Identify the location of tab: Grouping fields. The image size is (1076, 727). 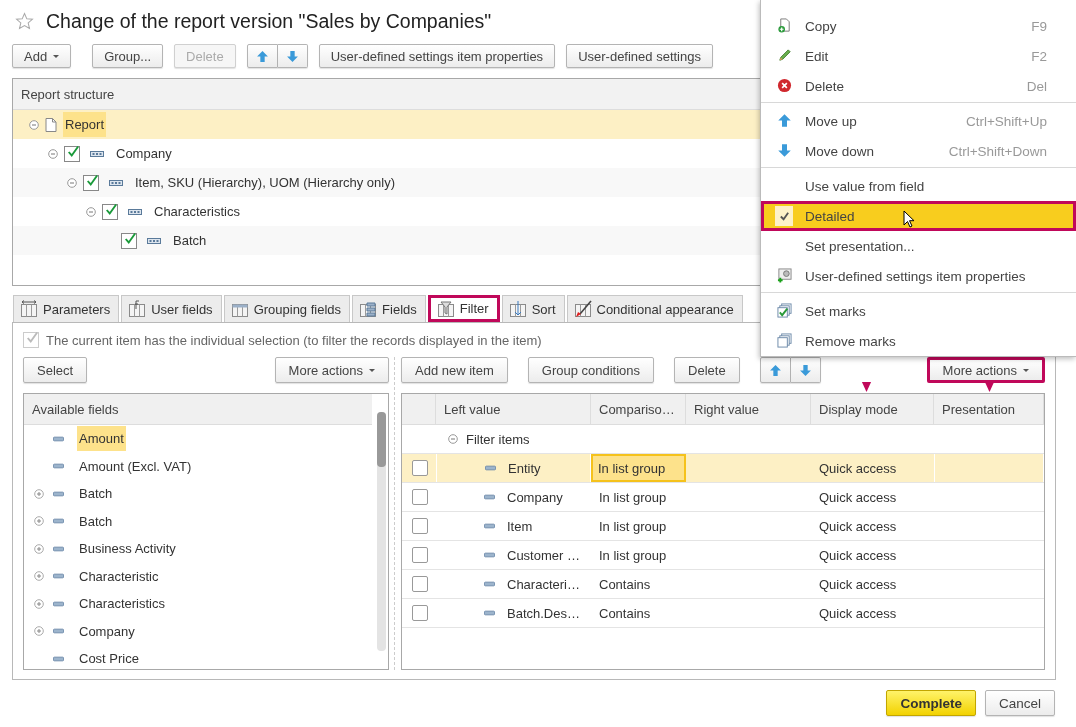
(287, 308).